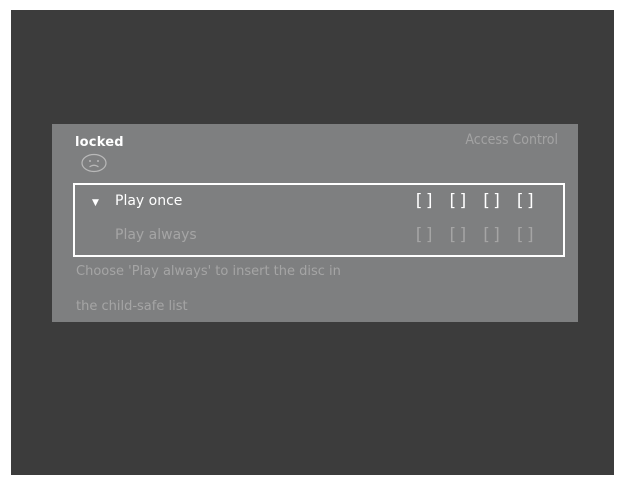 The image size is (619, 485). What do you see at coordinates (319, 203) in the screenshot?
I see `option-play-once: ▼ Play once [] [] [] []` at bounding box center [319, 203].